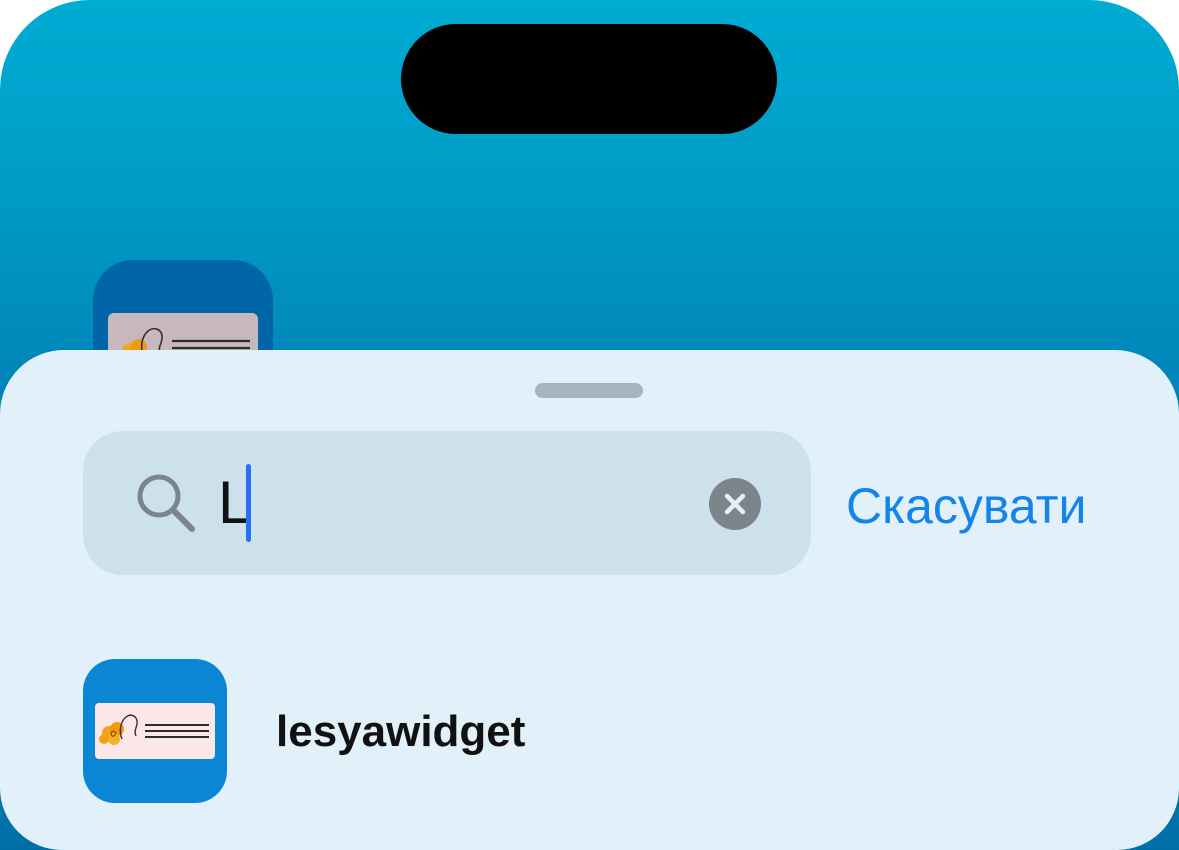 The image size is (1179, 850). I want to click on lesyawidget-app-icon, so click(155, 731).